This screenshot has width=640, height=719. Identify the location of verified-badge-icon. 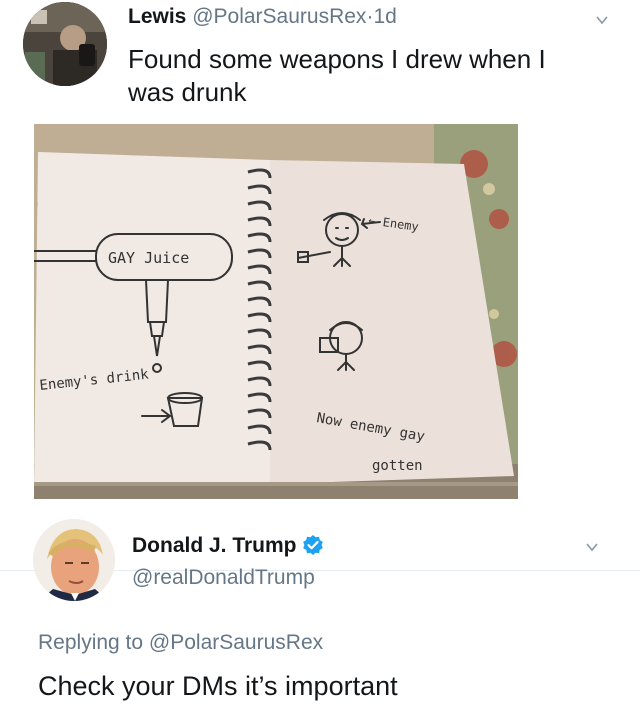
(313, 545).